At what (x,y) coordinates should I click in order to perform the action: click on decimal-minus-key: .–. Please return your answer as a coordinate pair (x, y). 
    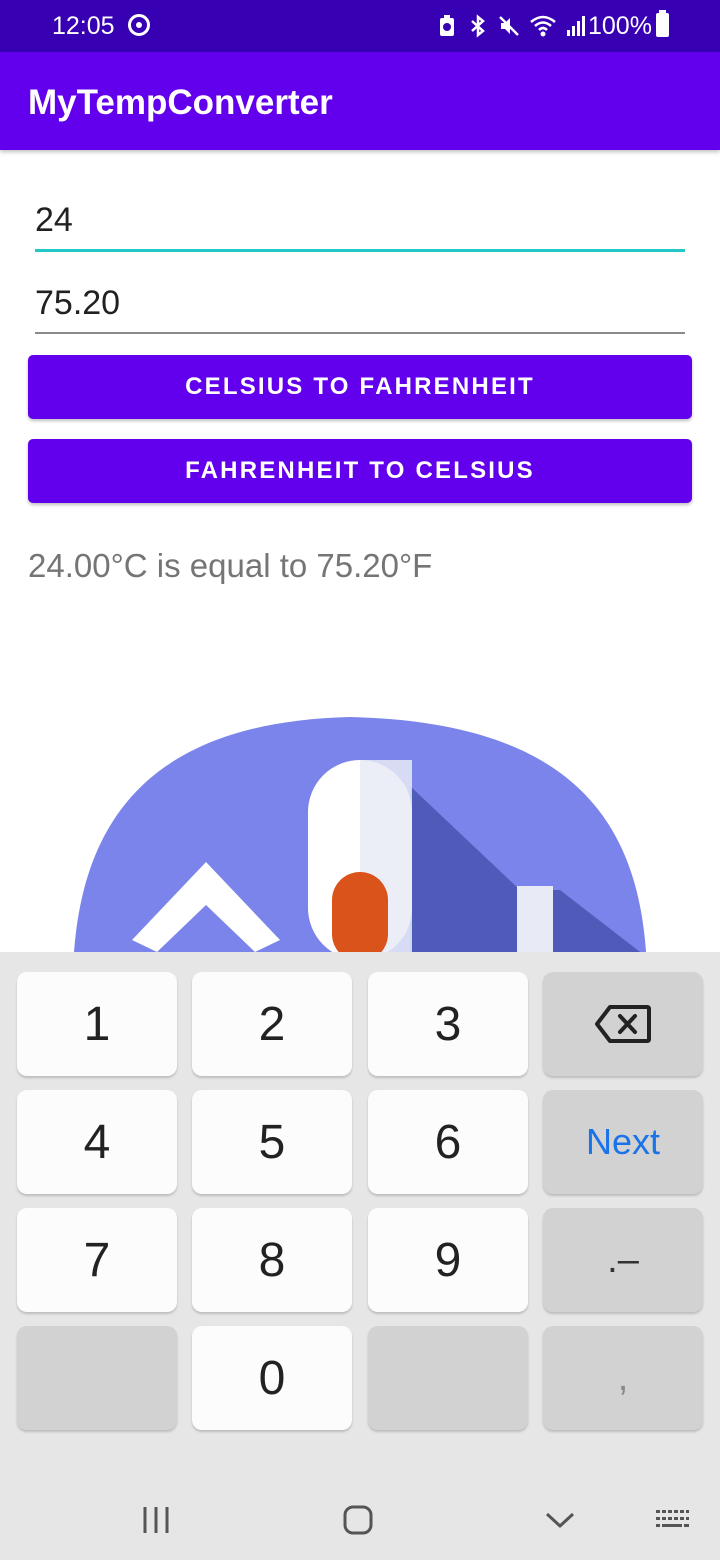
    Looking at the image, I should click on (623, 1260).